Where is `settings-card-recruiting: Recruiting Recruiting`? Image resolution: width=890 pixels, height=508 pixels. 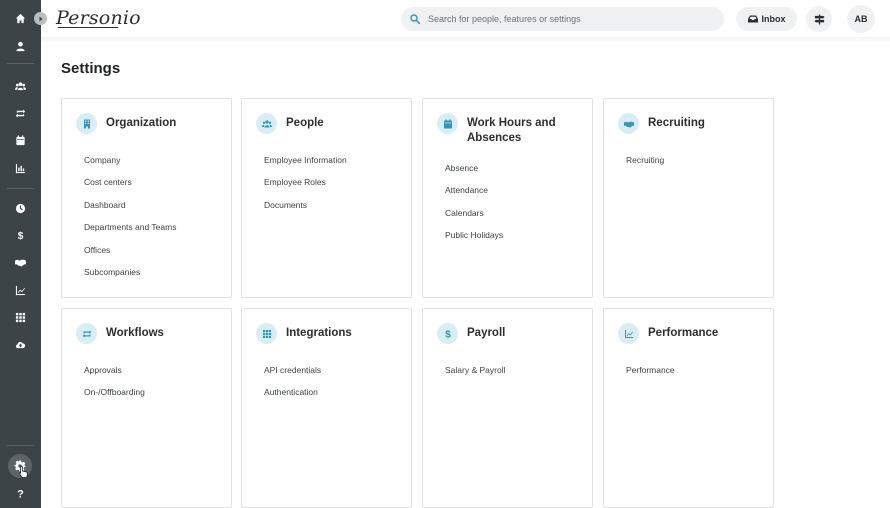 settings-card-recruiting: Recruiting Recruiting is located at coordinates (688, 198).